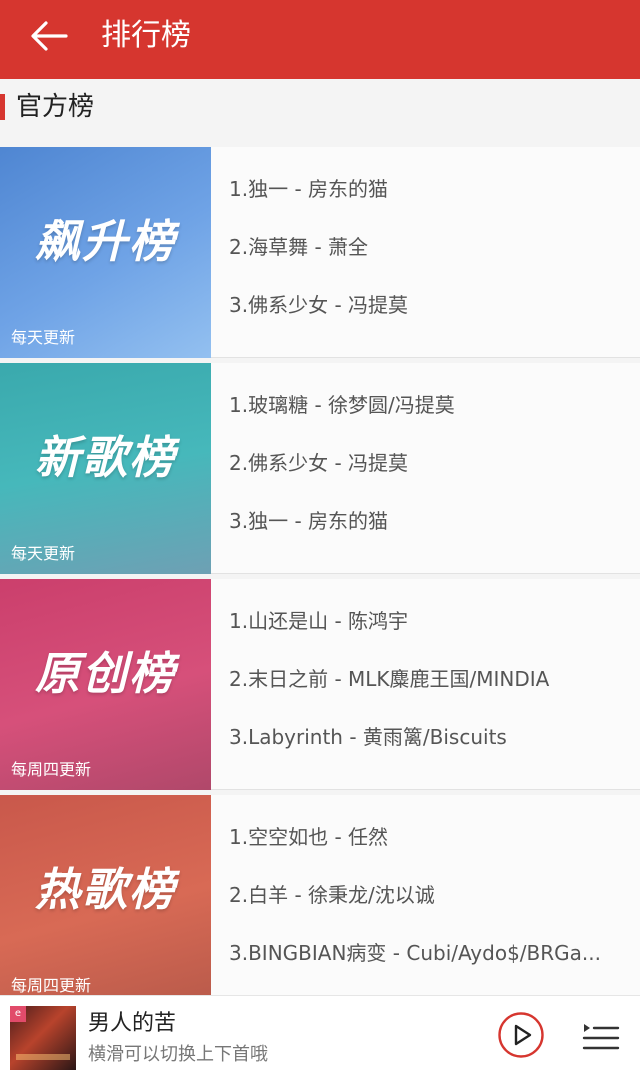  What do you see at coordinates (320, 113) in the screenshot?
I see `section-header-official: 官方榜` at bounding box center [320, 113].